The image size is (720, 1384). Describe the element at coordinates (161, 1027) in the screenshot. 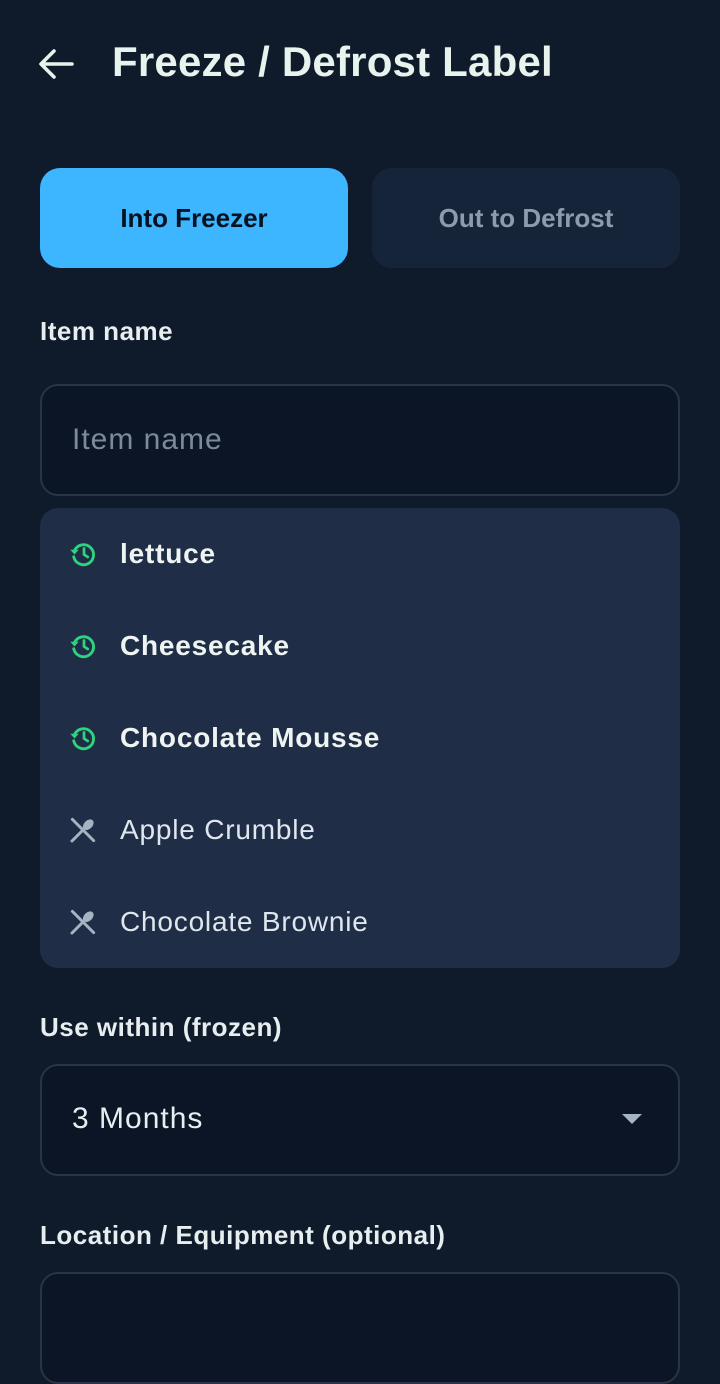

I see `use-within-label: Use within (frozen)` at that location.